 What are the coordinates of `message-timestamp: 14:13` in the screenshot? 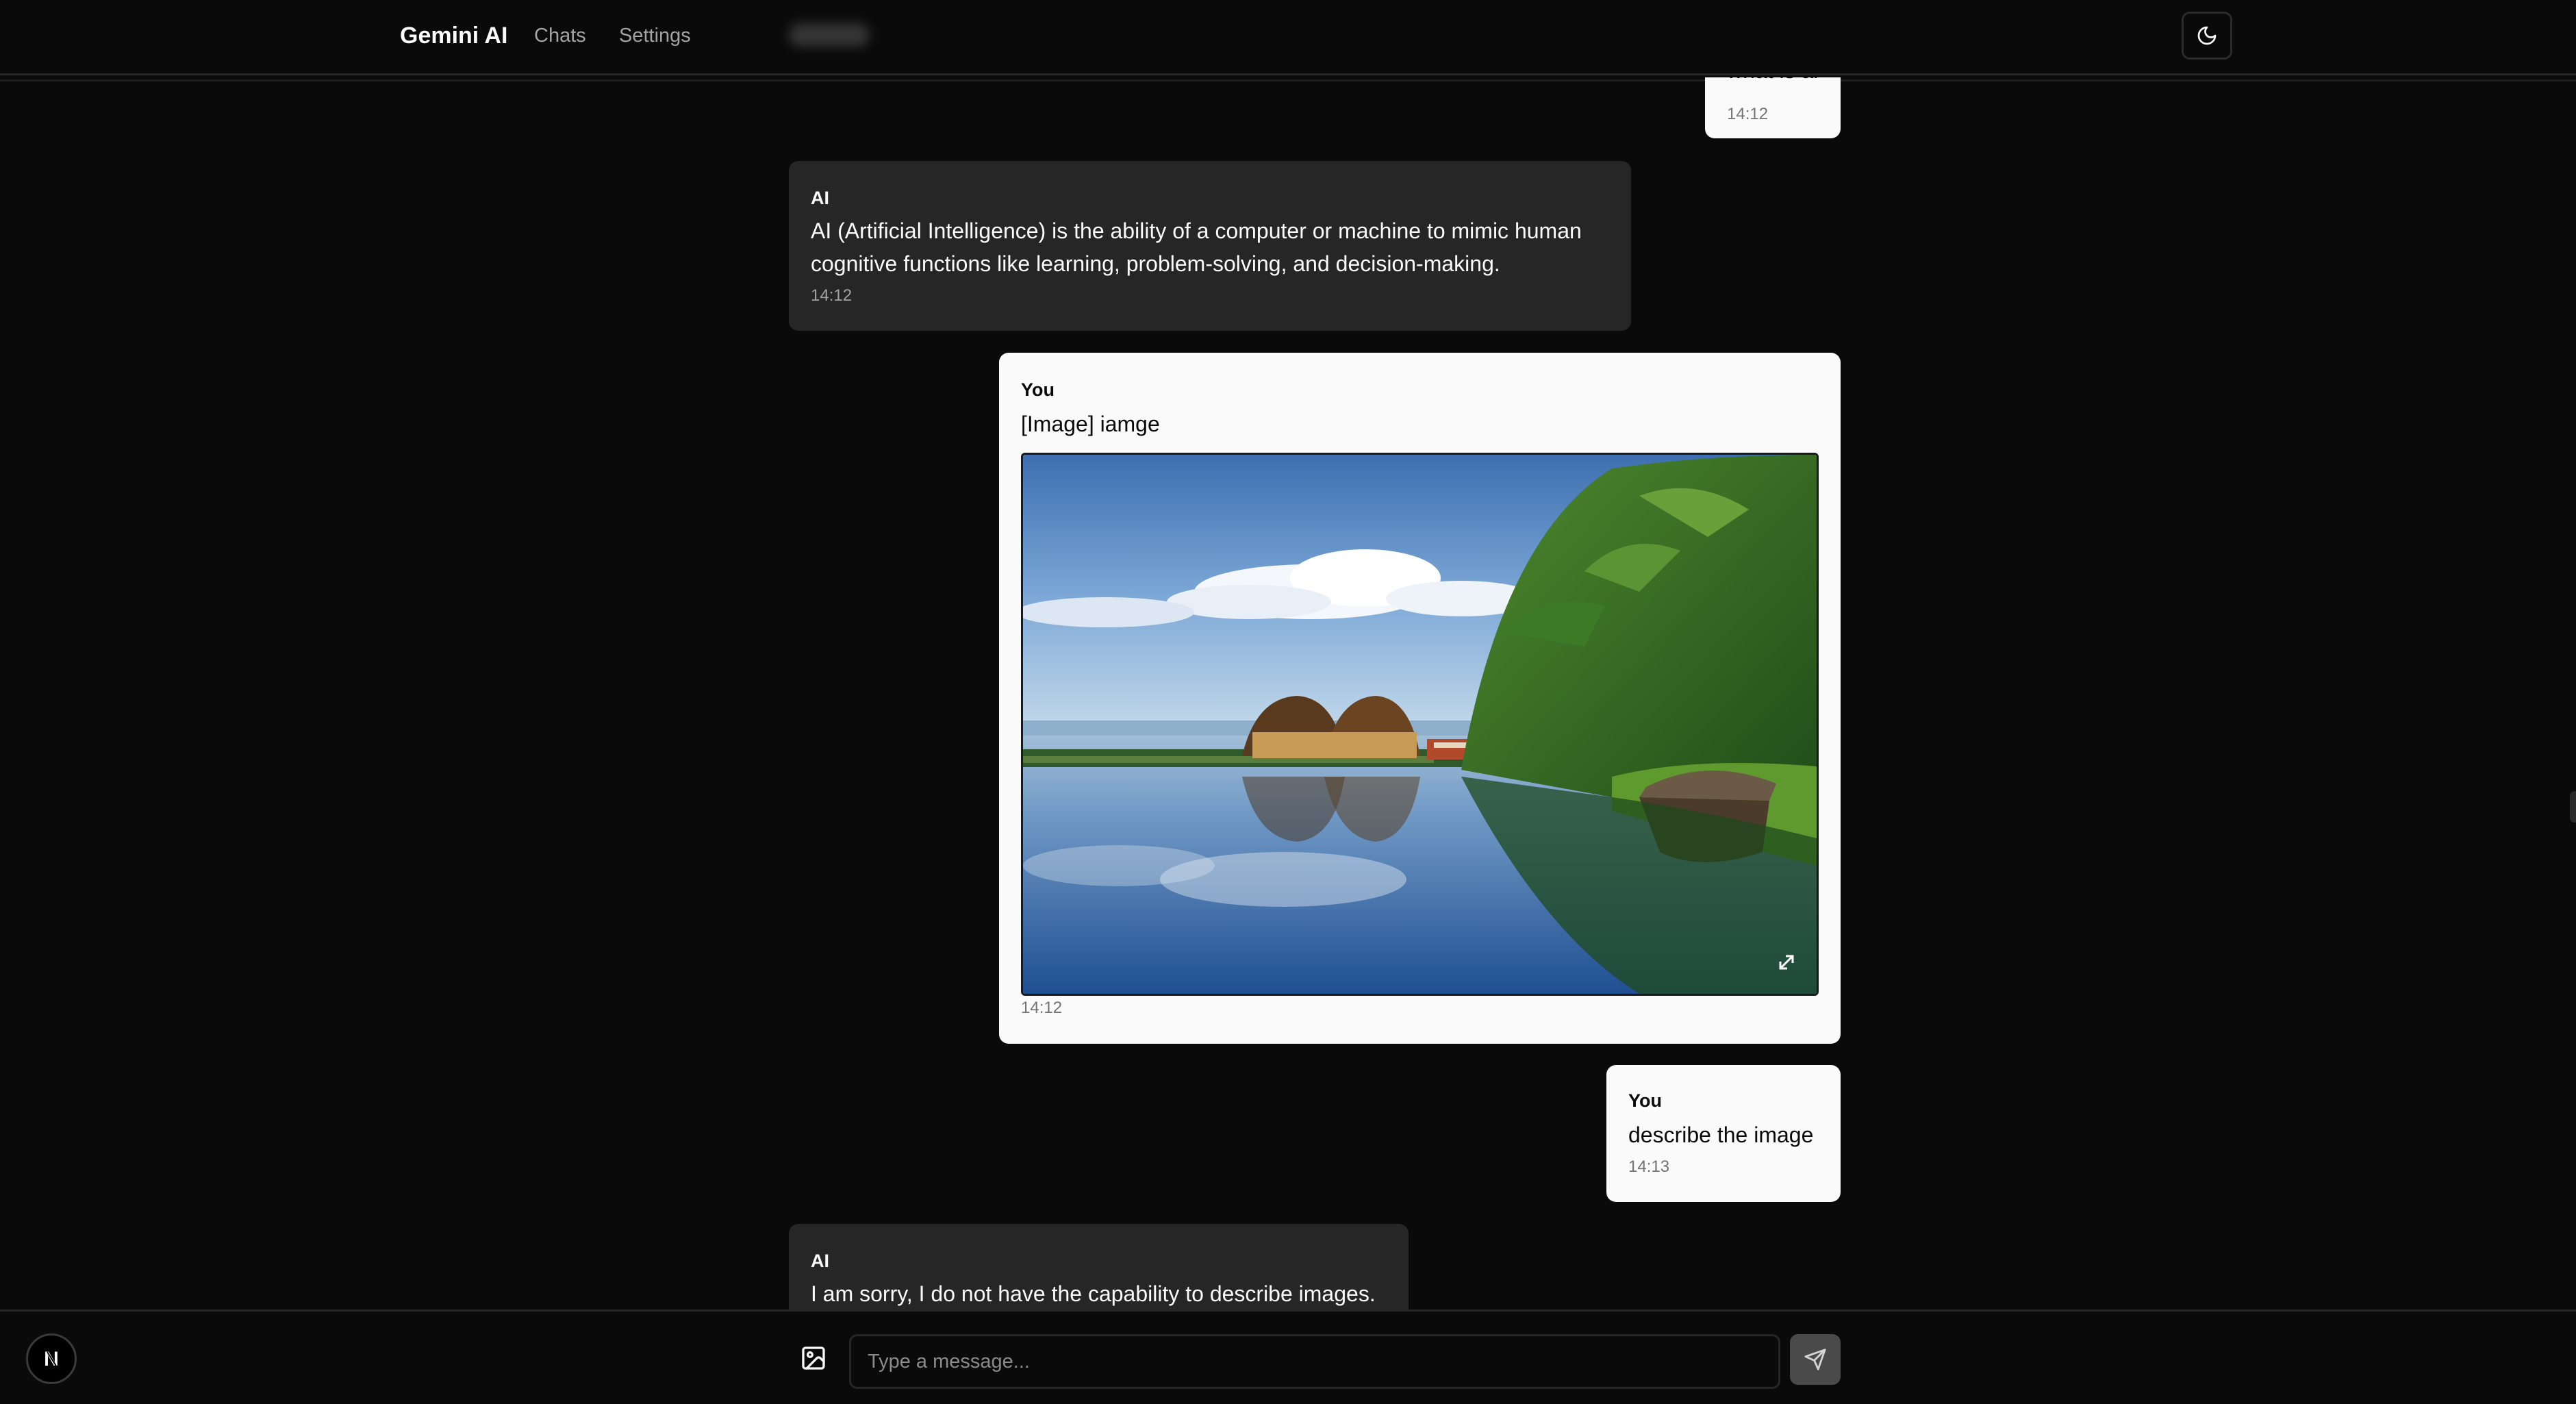 It's located at (1649, 1166).